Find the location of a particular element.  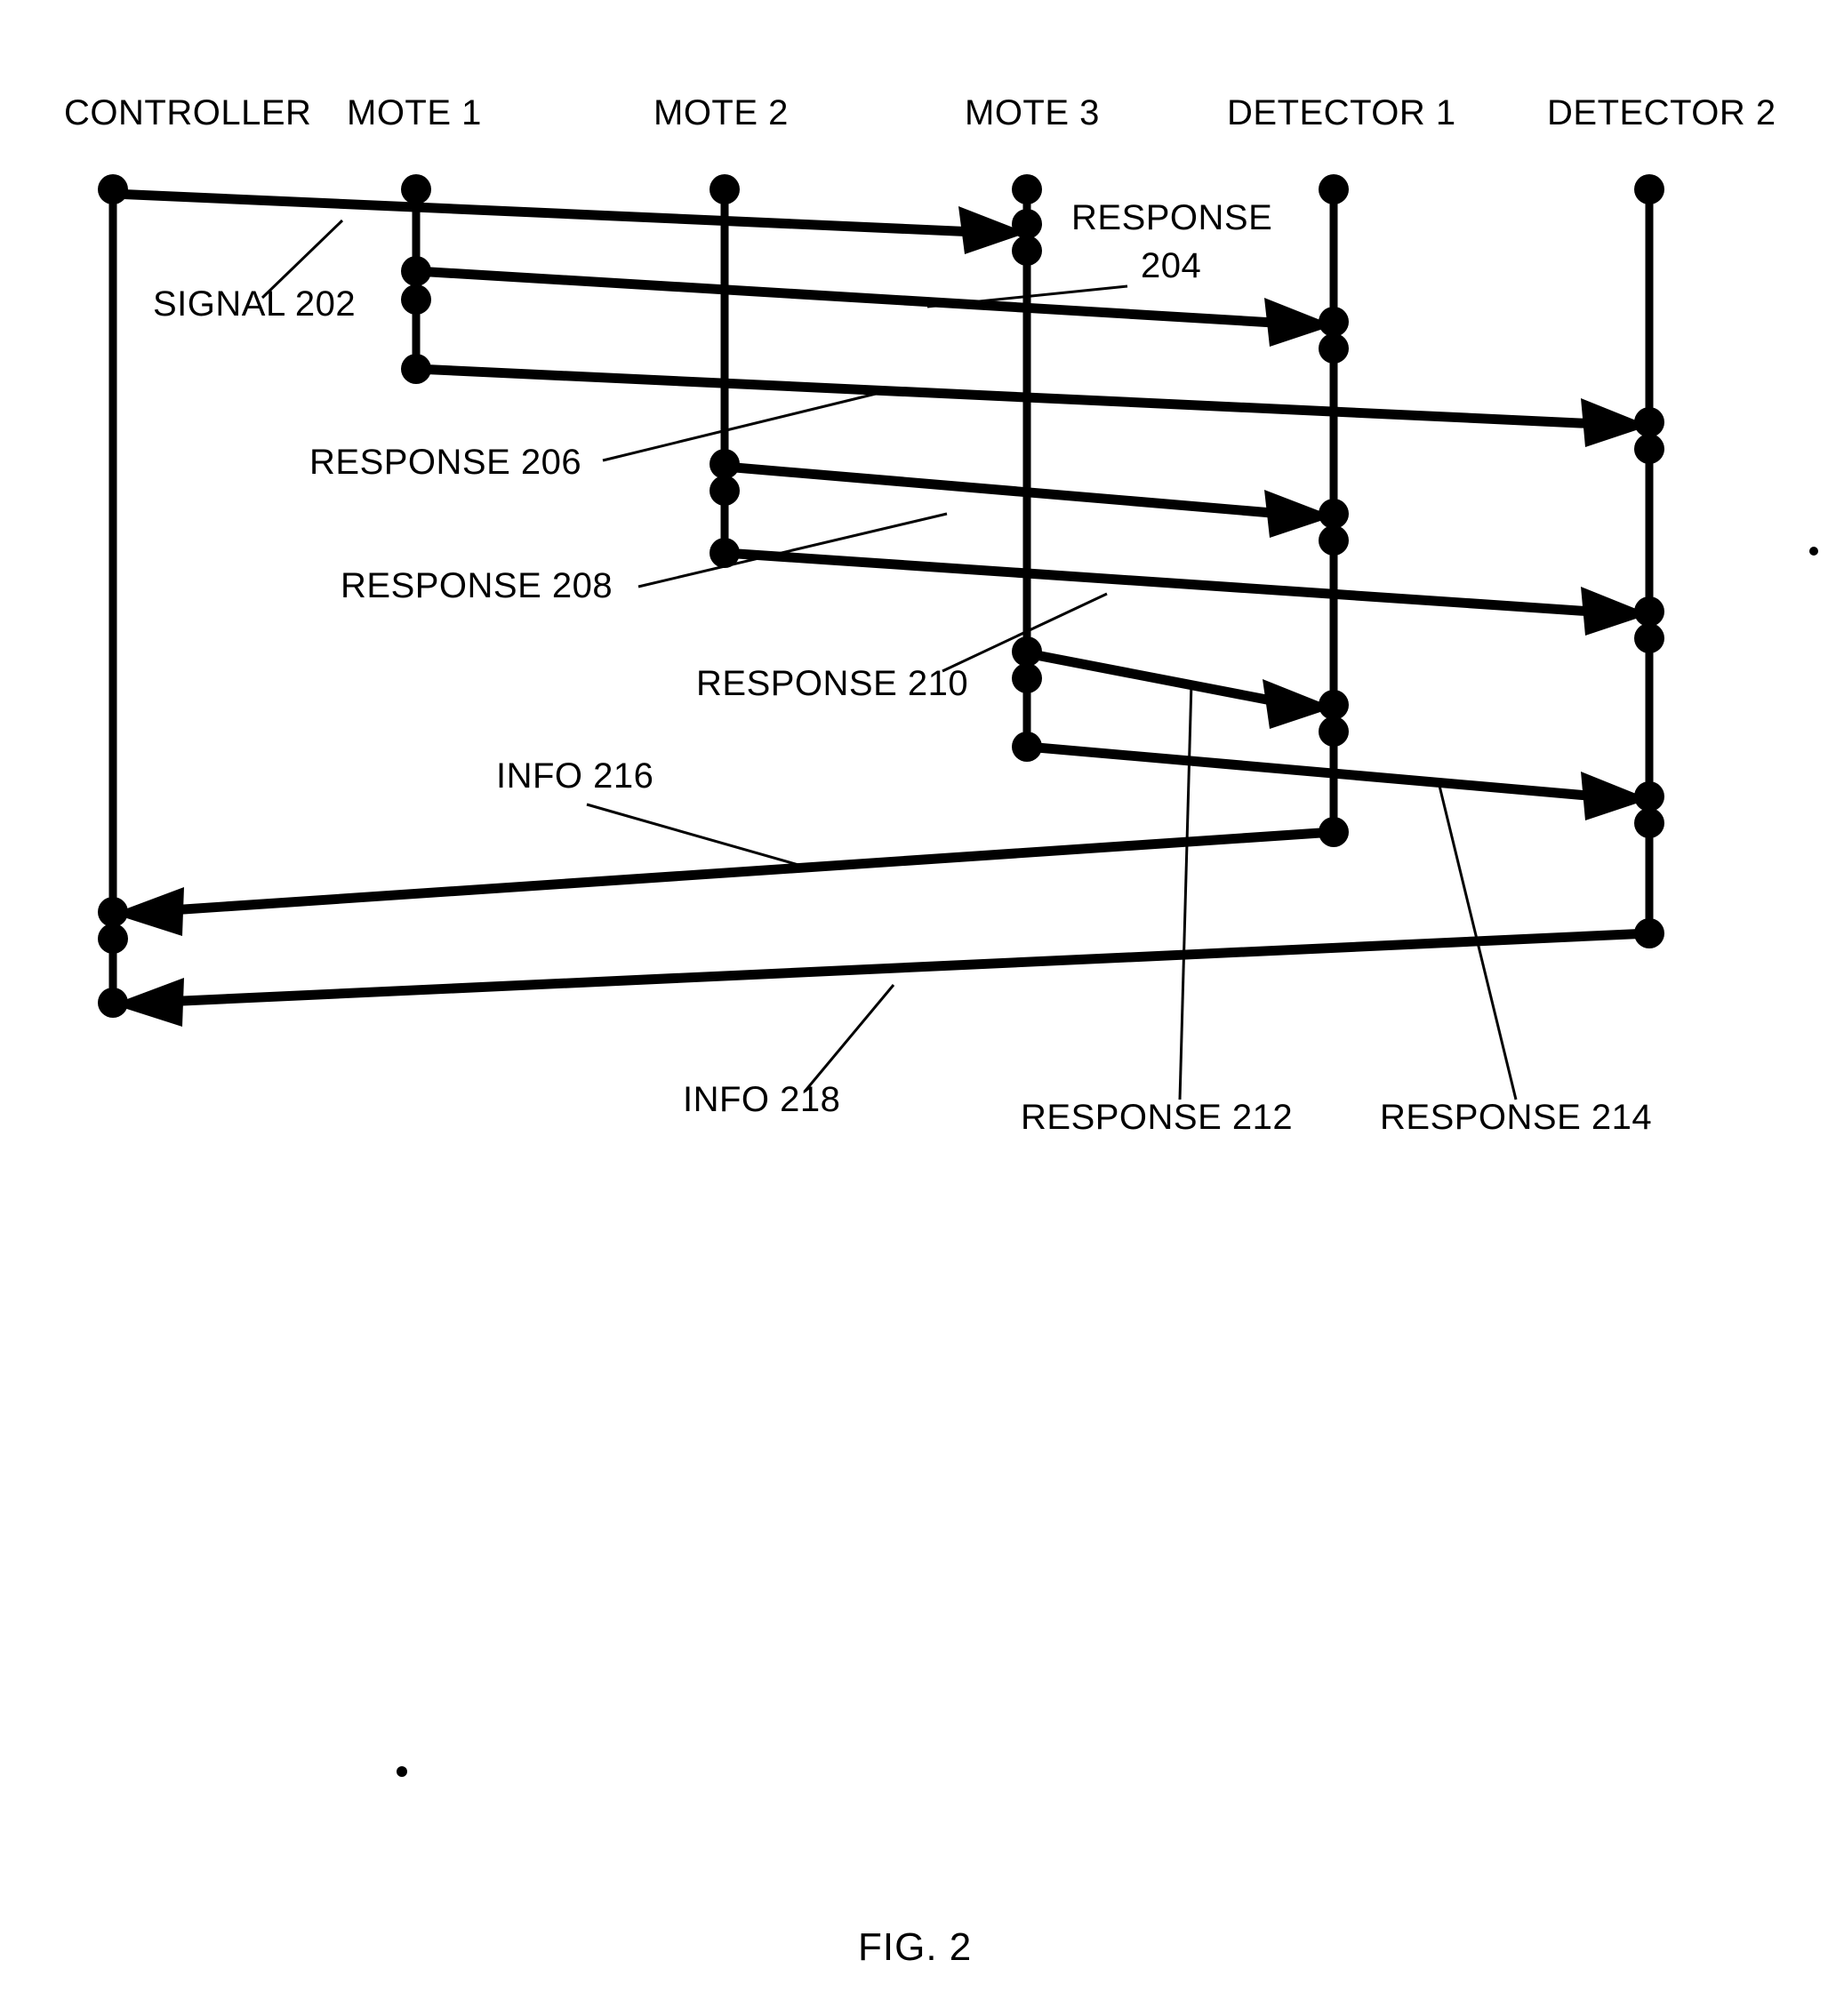

lifeline-header-mote1: MOTE 1 is located at coordinates (414, 112).